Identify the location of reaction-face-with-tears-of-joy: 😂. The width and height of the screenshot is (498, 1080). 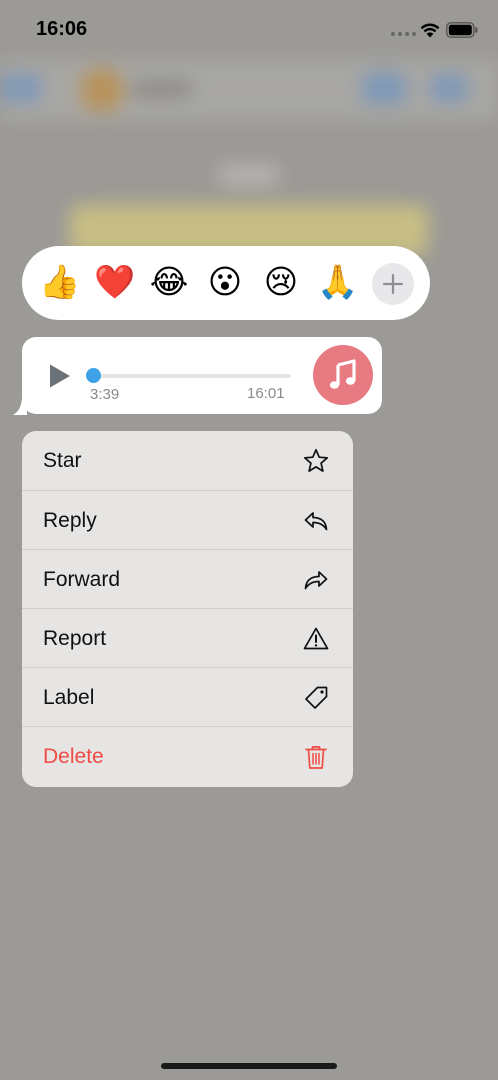
(169, 282).